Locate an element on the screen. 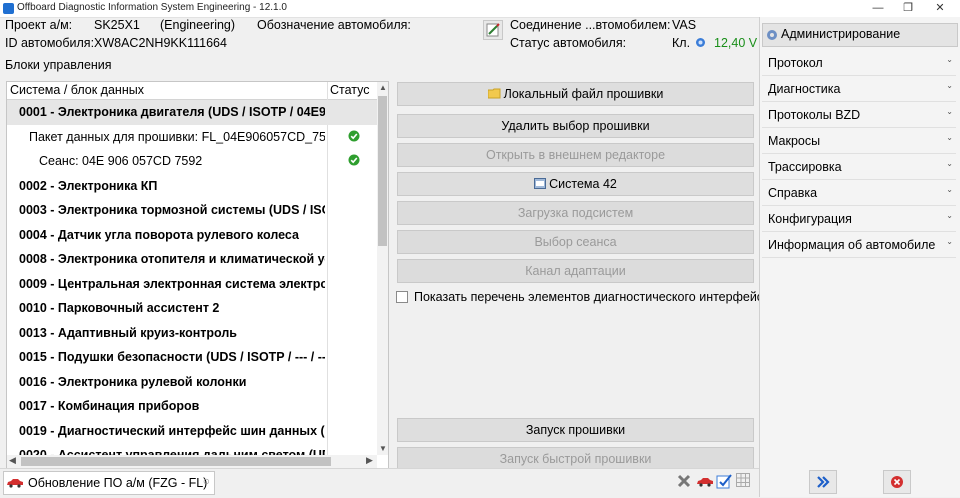  sidebar-item-label: Диагностика is located at coordinates (804, 89).